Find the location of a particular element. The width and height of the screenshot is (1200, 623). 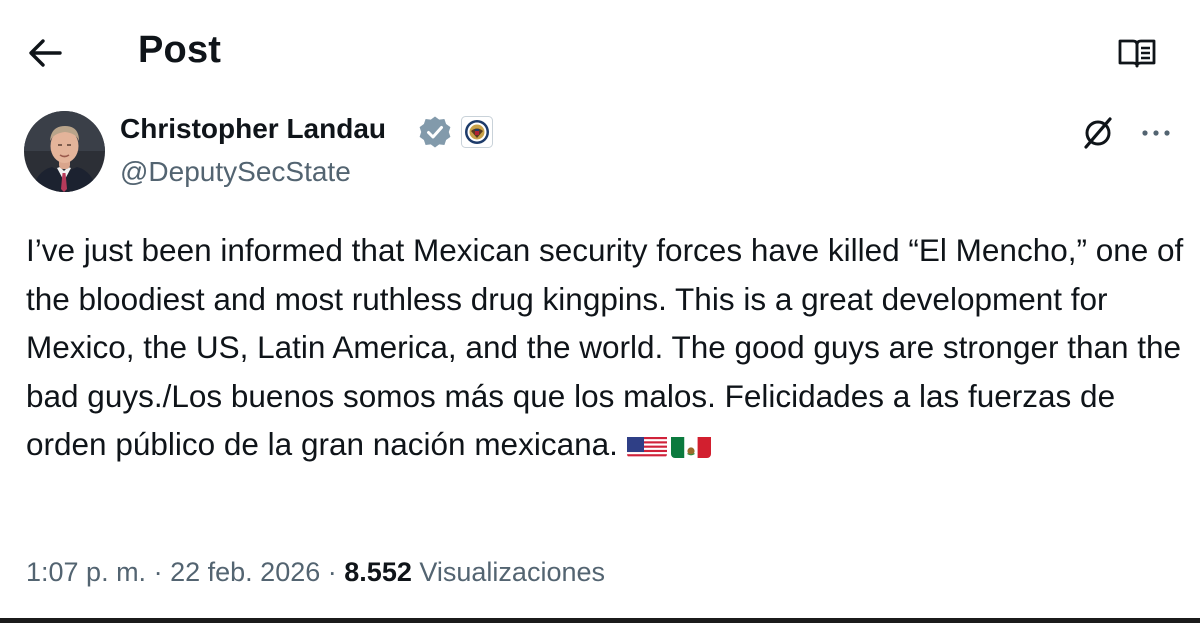

reader-mode-button is located at coordinates (1137, 53).